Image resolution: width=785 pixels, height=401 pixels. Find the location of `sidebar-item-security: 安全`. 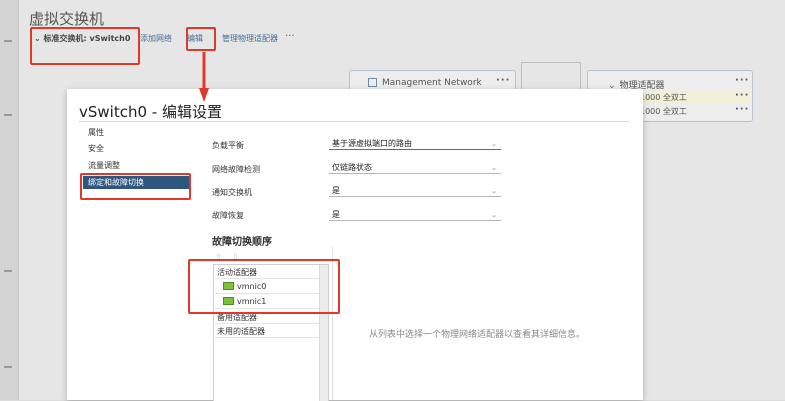

sidebar-item-security: 安全 is located at coordinates (96, 148).